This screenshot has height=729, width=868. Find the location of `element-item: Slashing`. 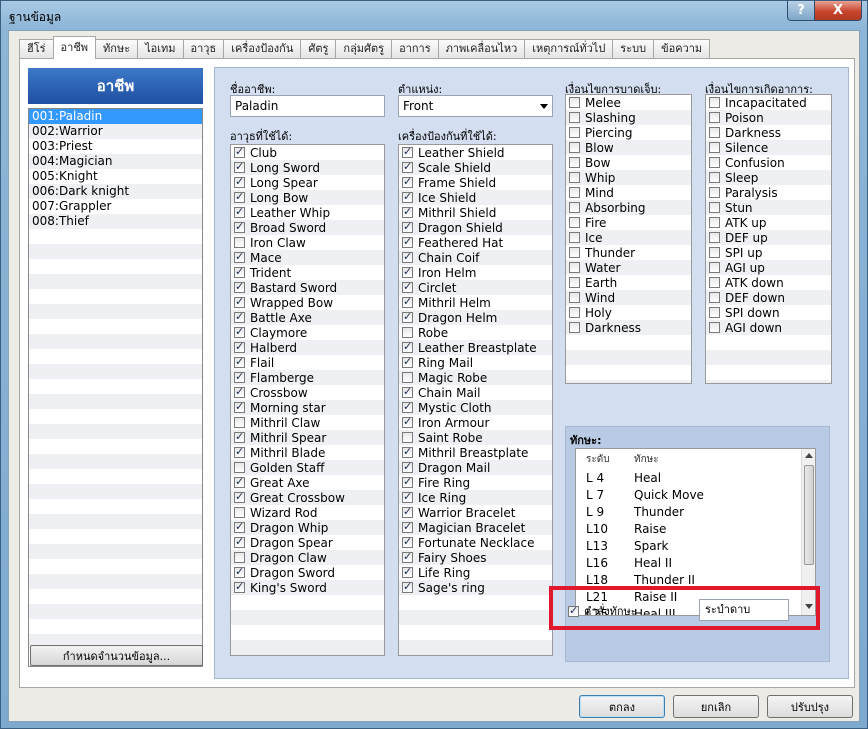

element-item: Slashing is located at coordinates (628, 117).